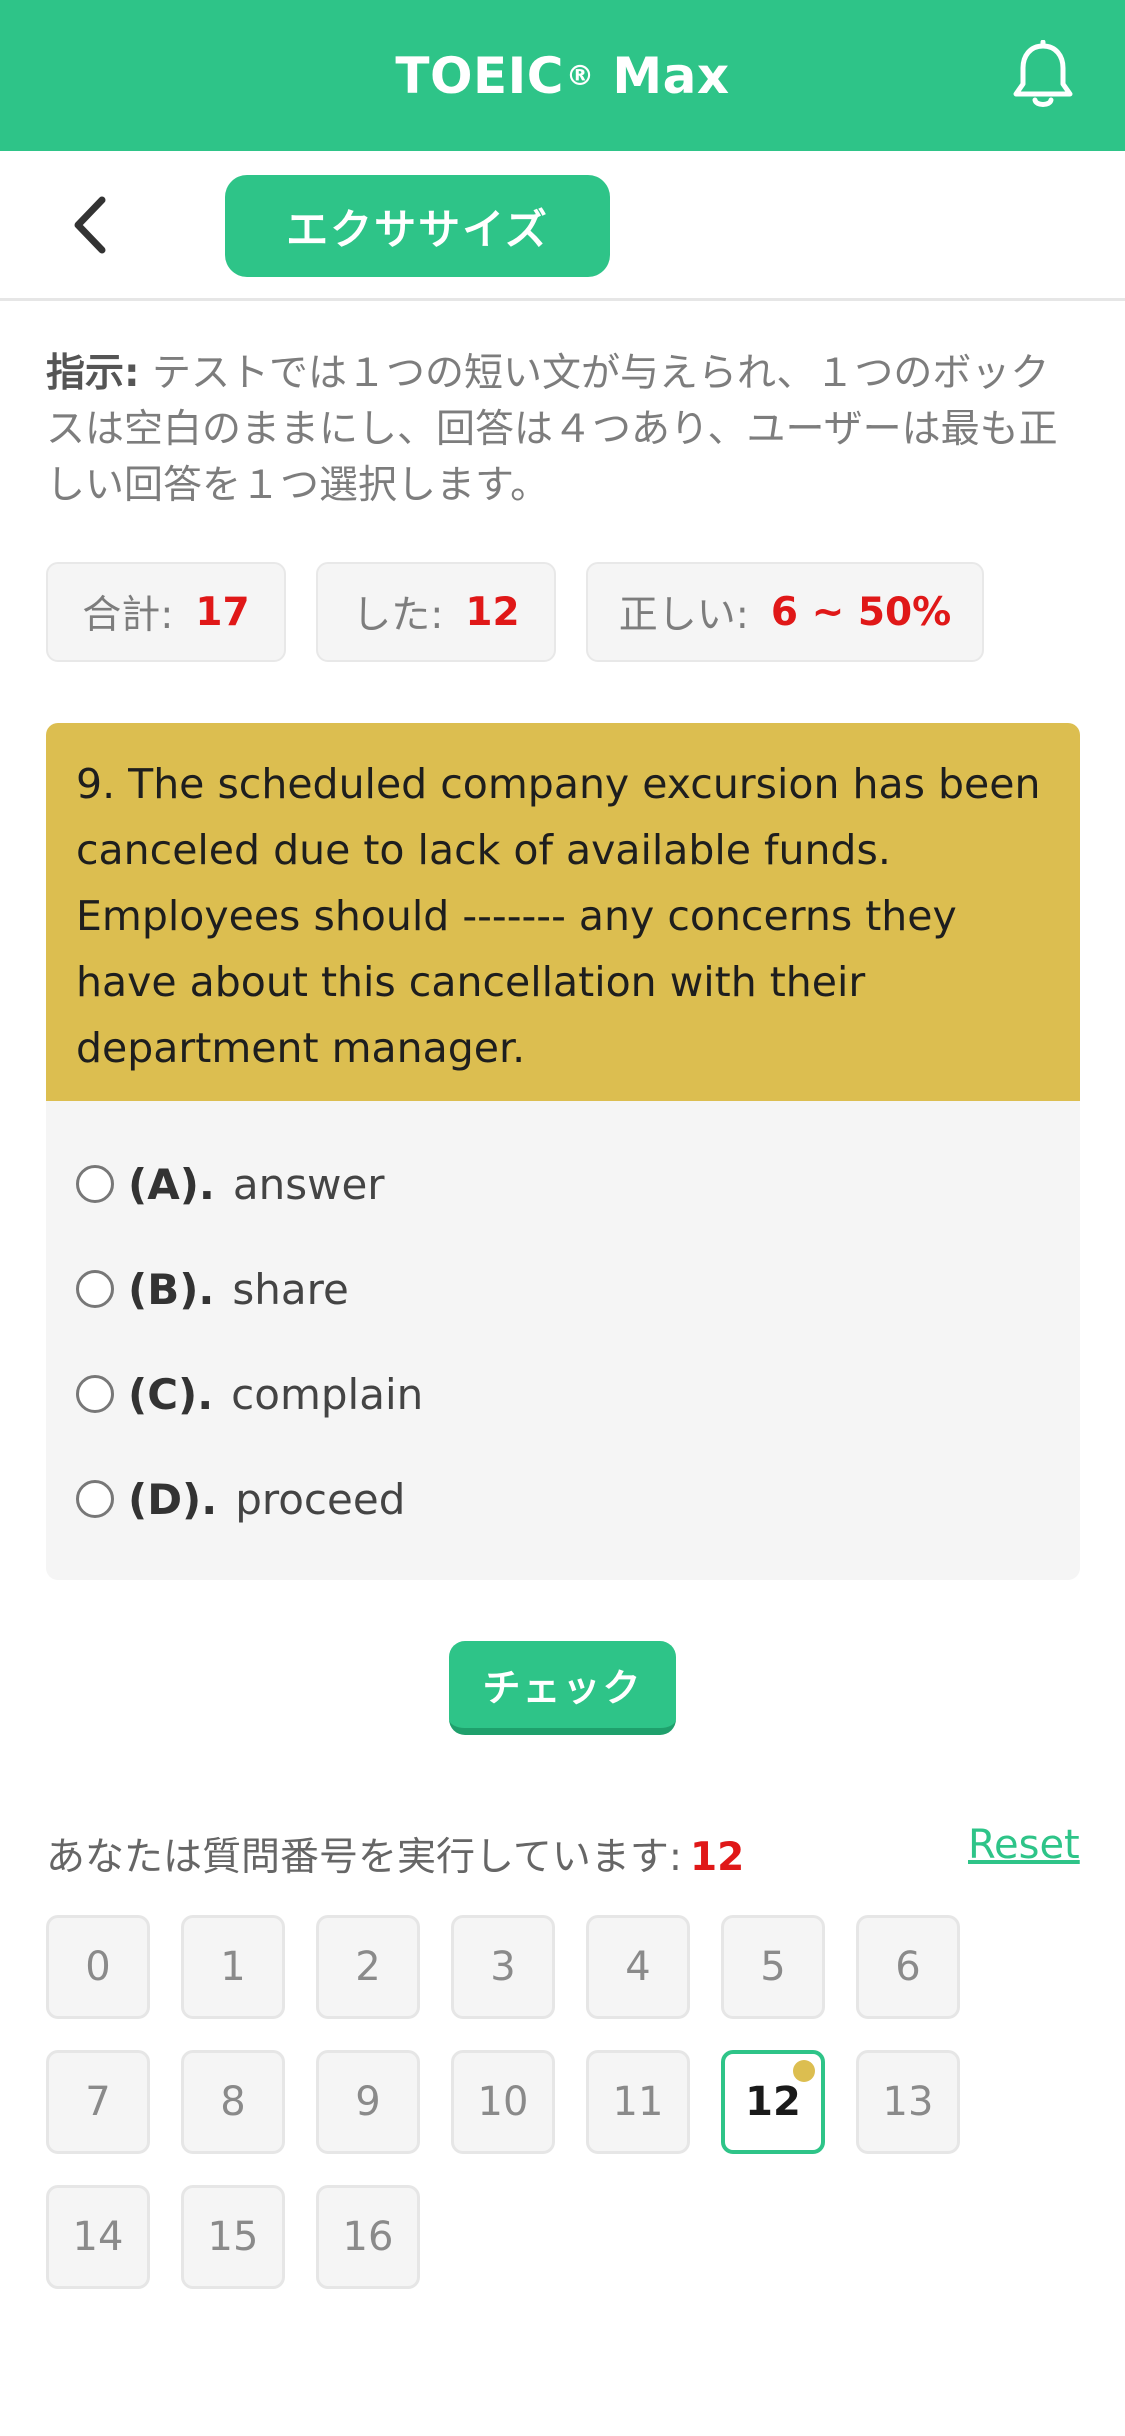  What do you see at coordinates (233, 2237) in the screenshot?
I see `question-number-button: 15` at bounding box center [233, 2237].